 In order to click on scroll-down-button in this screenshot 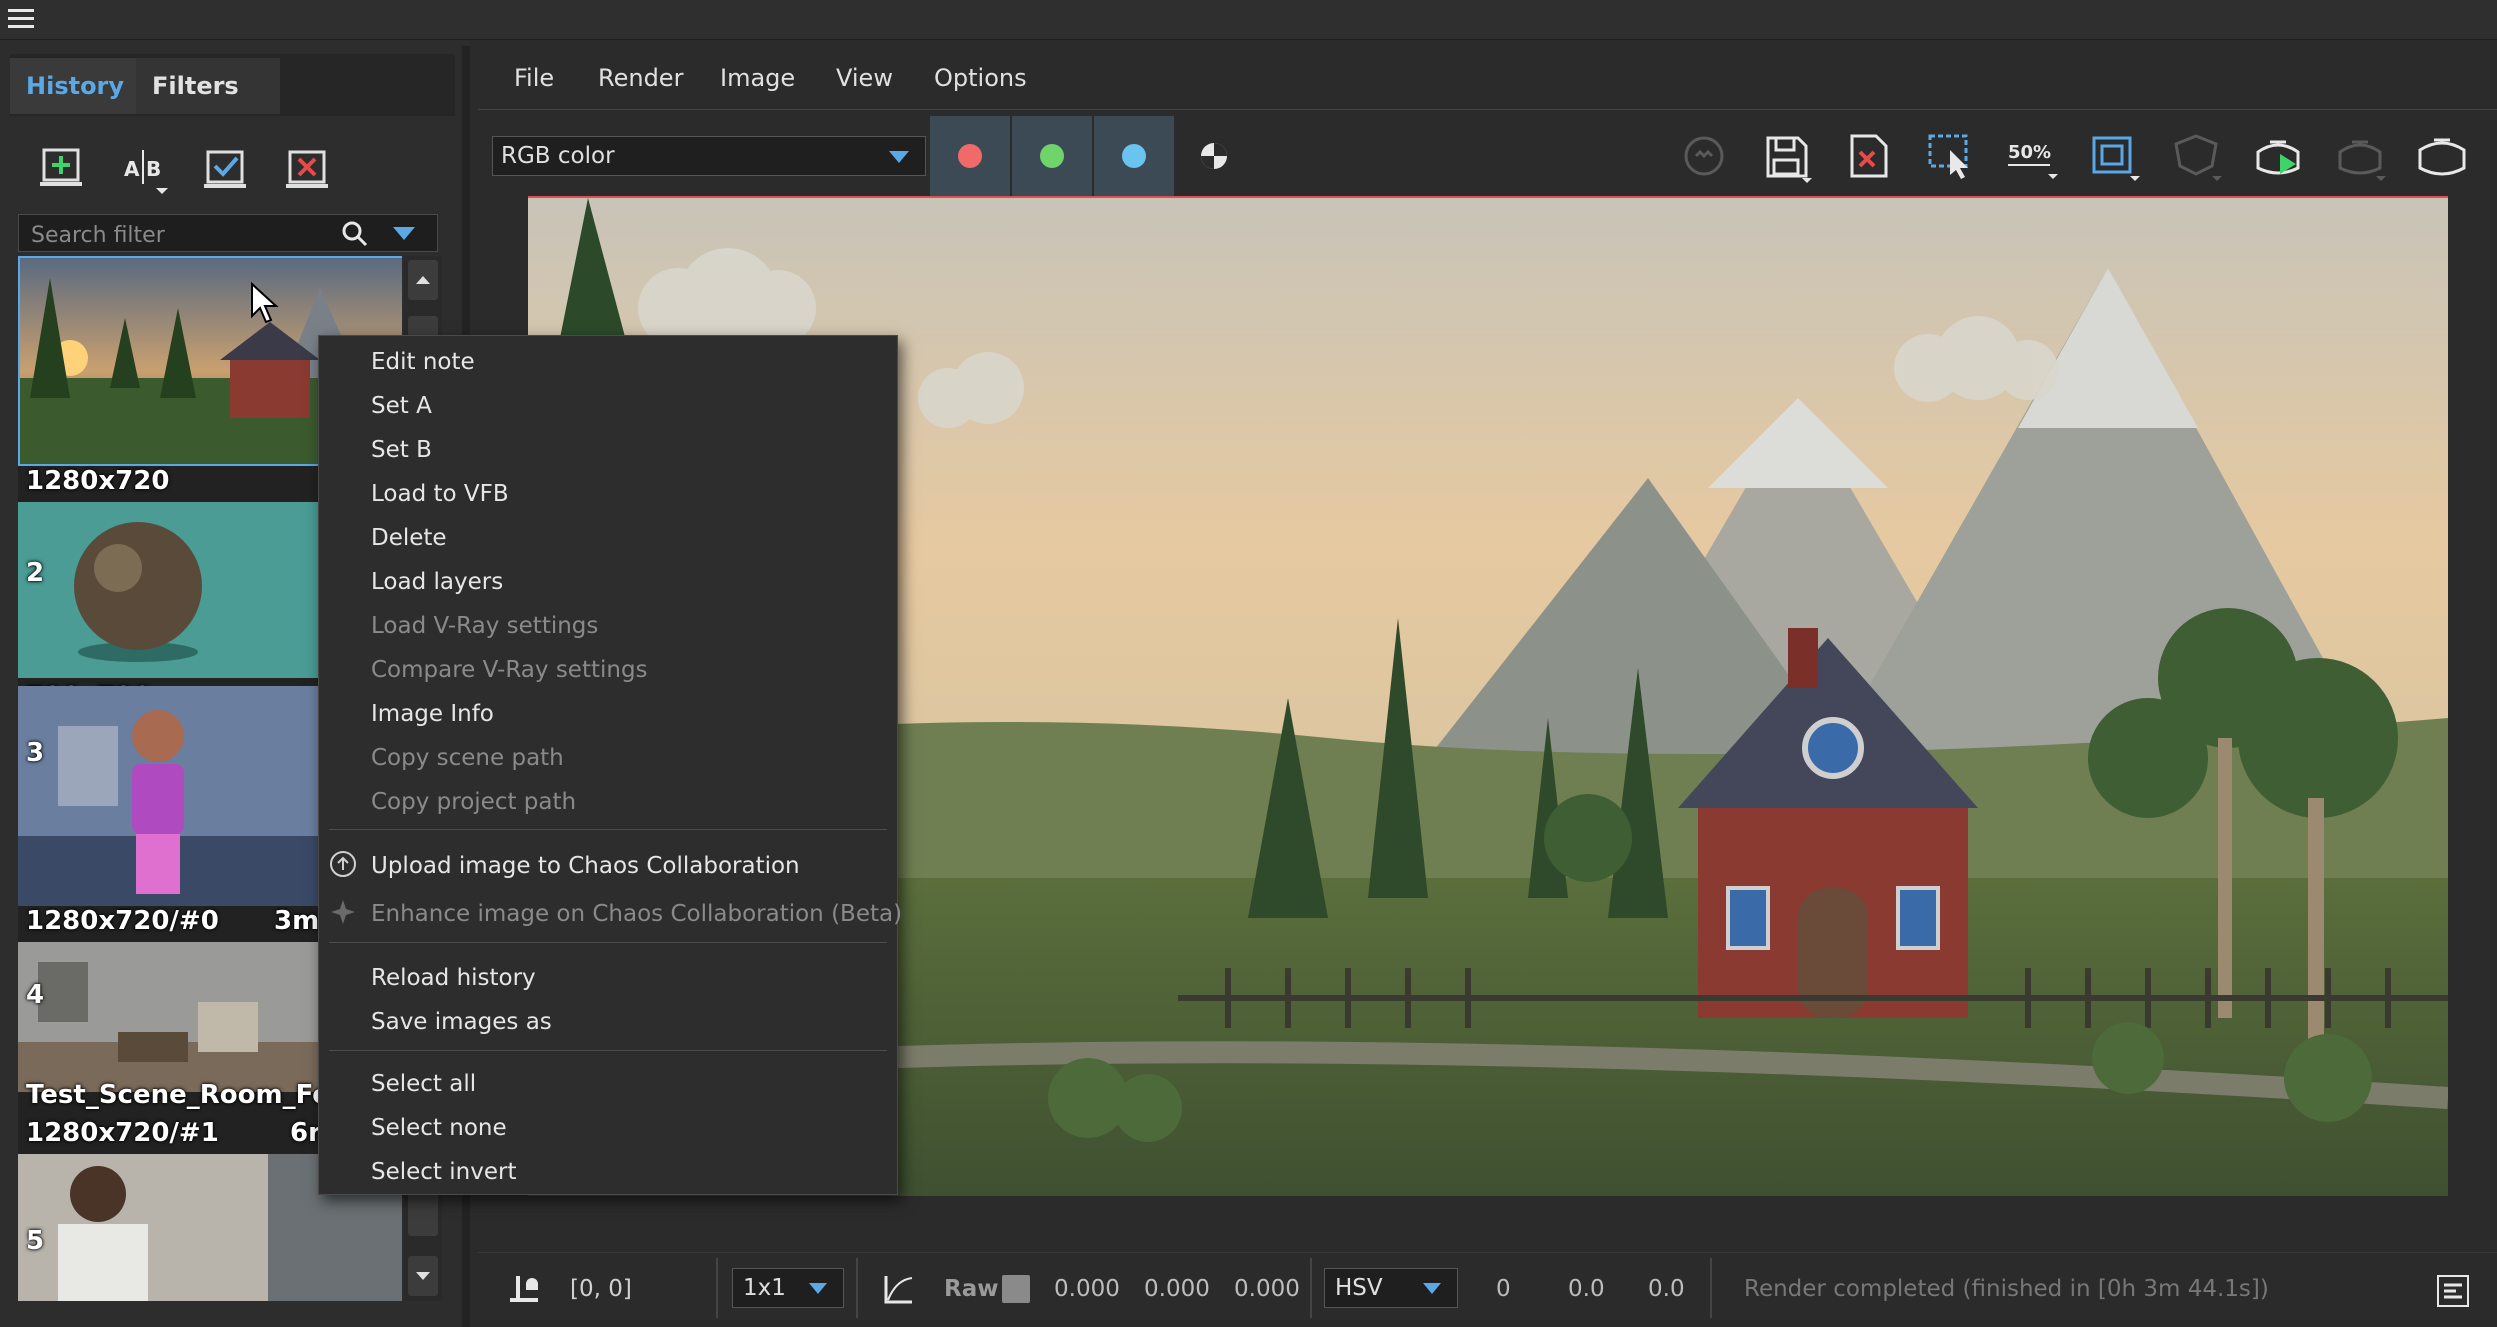, I will do `click(423, 1276)`.